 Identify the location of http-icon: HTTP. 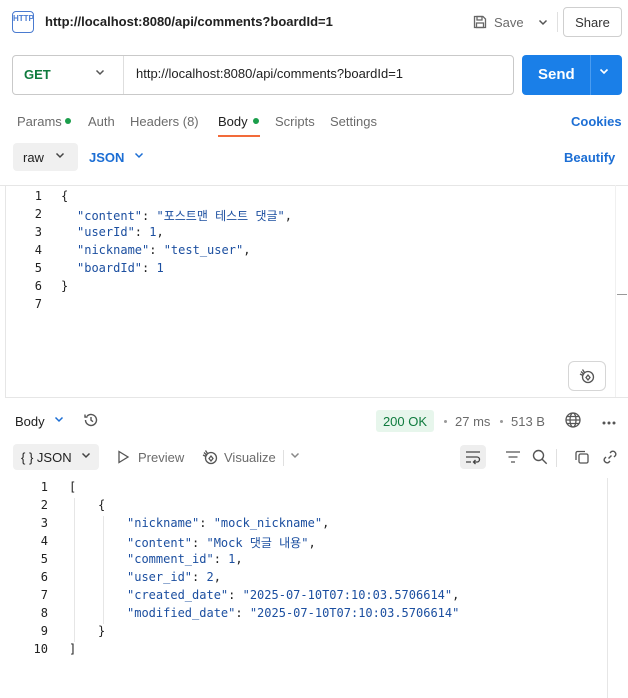
(23, 22).